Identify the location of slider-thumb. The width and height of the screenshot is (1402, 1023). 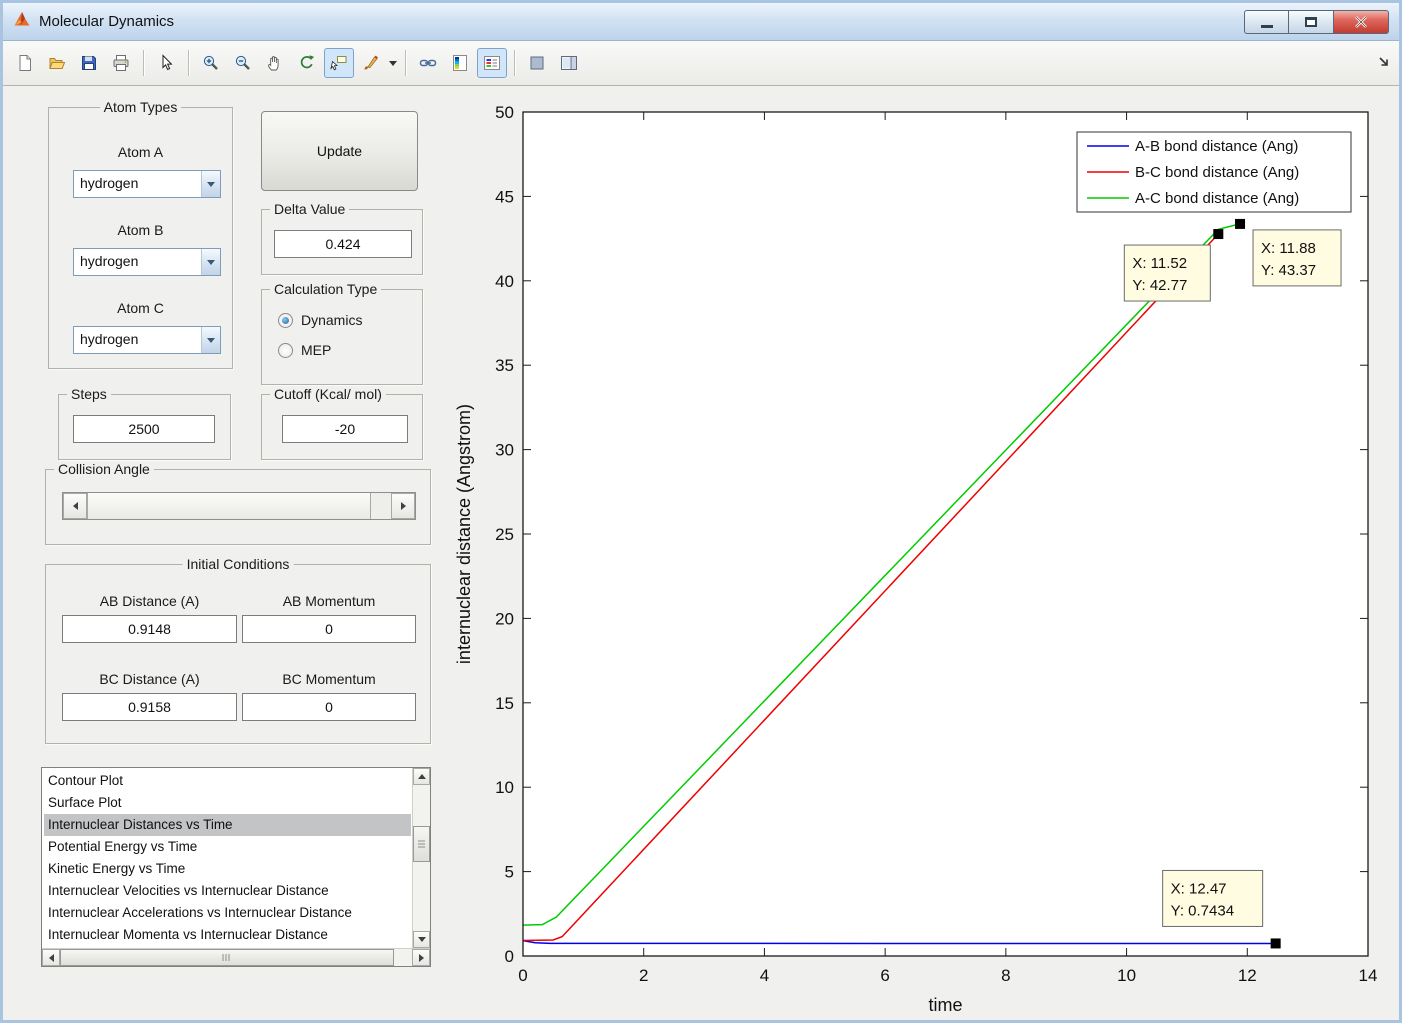
(229, 506).